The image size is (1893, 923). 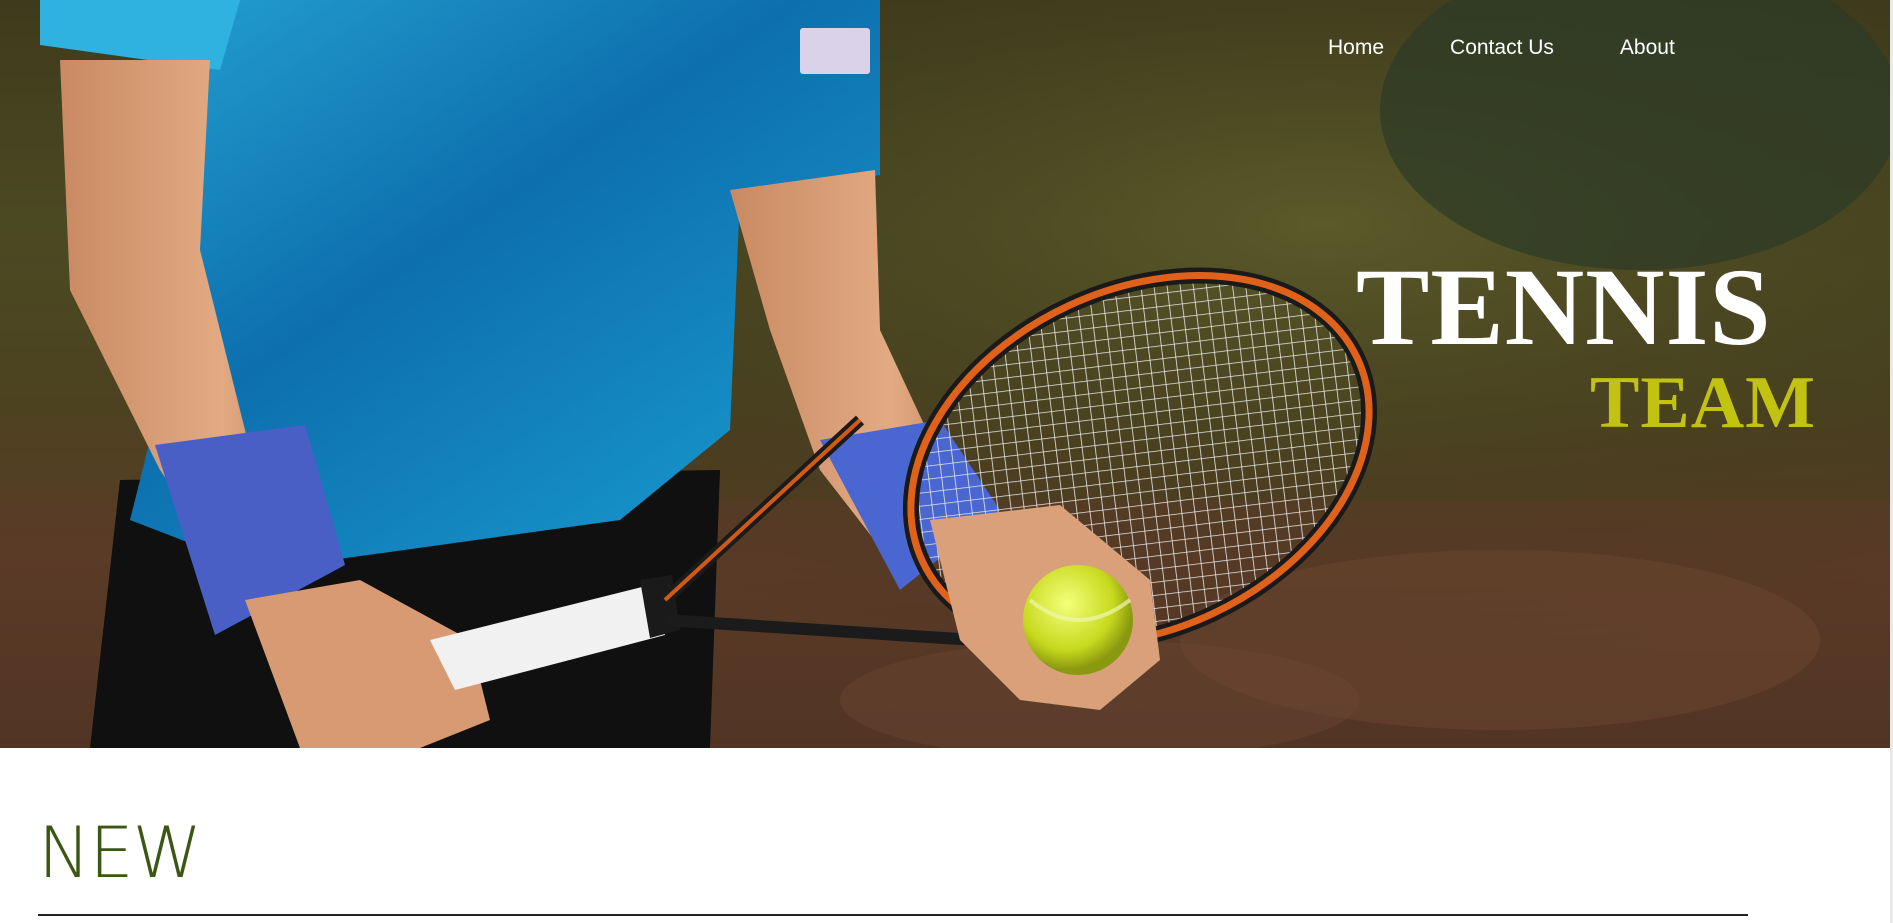 I want to click on hero-subtitle: TEAM, so click(x=1703, y=403).